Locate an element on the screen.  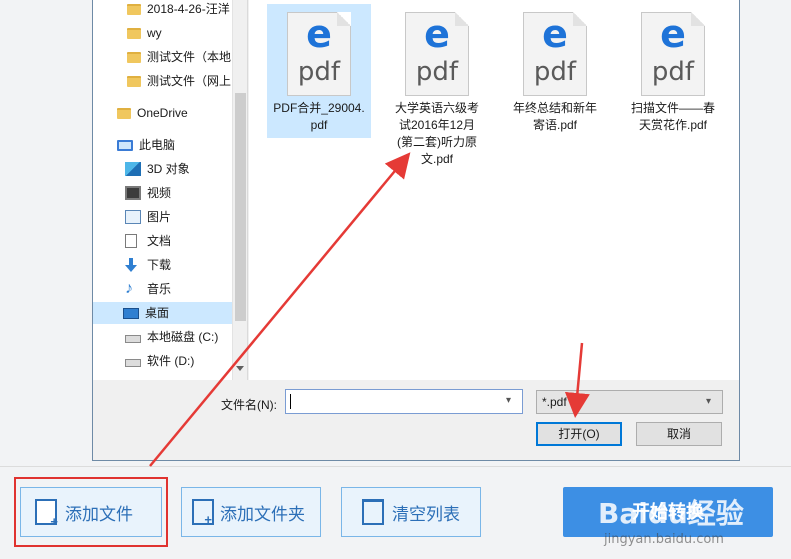
text-caret is located at coordinates (290, 401).